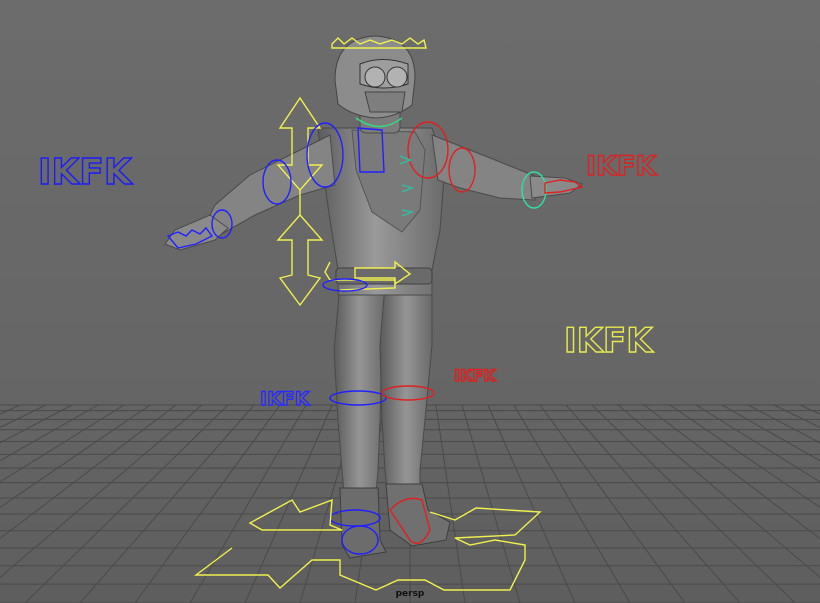  I want to click on ikfk-right-leg-label: IKFK, so click(609, 340).